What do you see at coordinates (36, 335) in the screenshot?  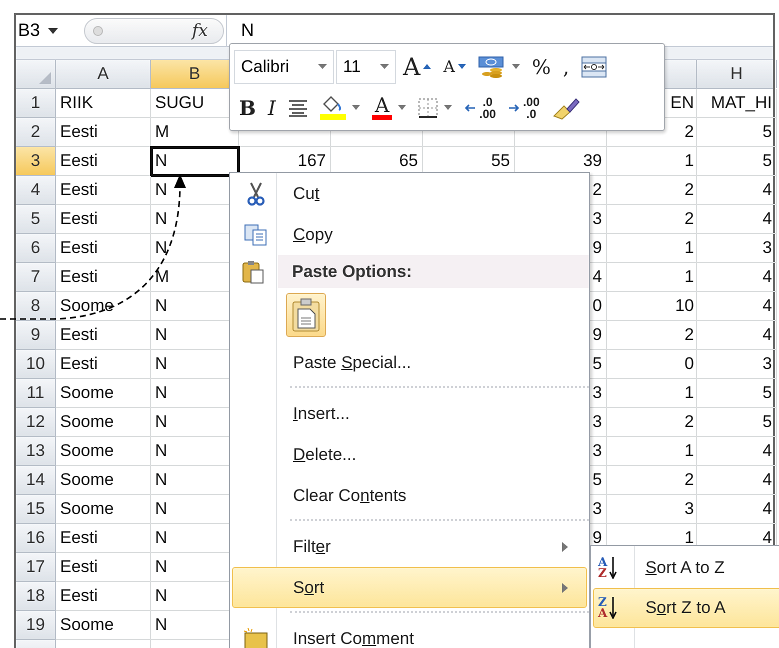 I see `row-header: 9` at bounding box center [36, 335].